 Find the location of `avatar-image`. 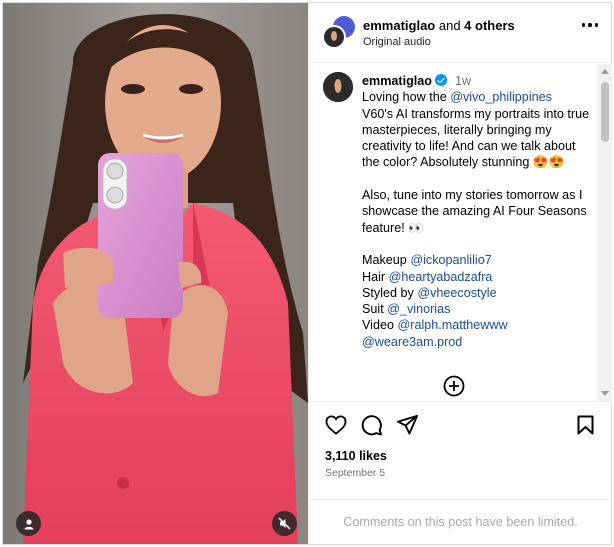

avatar-image is located at coordinates (338, 87).